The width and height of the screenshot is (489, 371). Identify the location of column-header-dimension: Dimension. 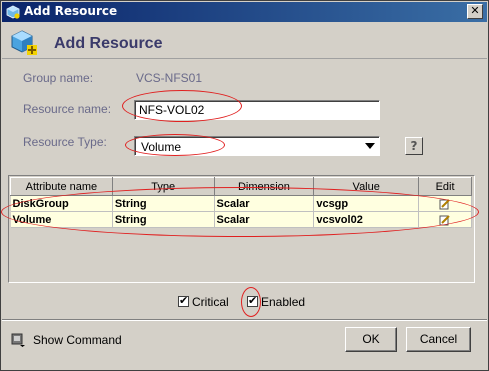
(264, 186).